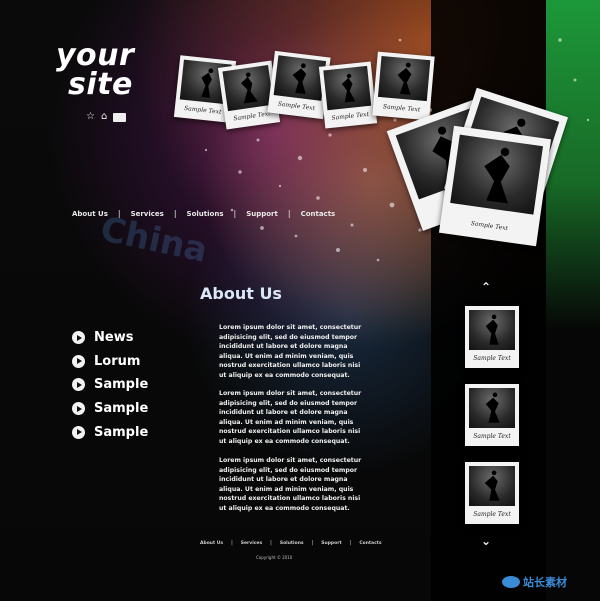  What do you see at coordinates (90, 214) in the screenshot?
I see `nav-about-us: About Us` at bounding box center [90, 214].